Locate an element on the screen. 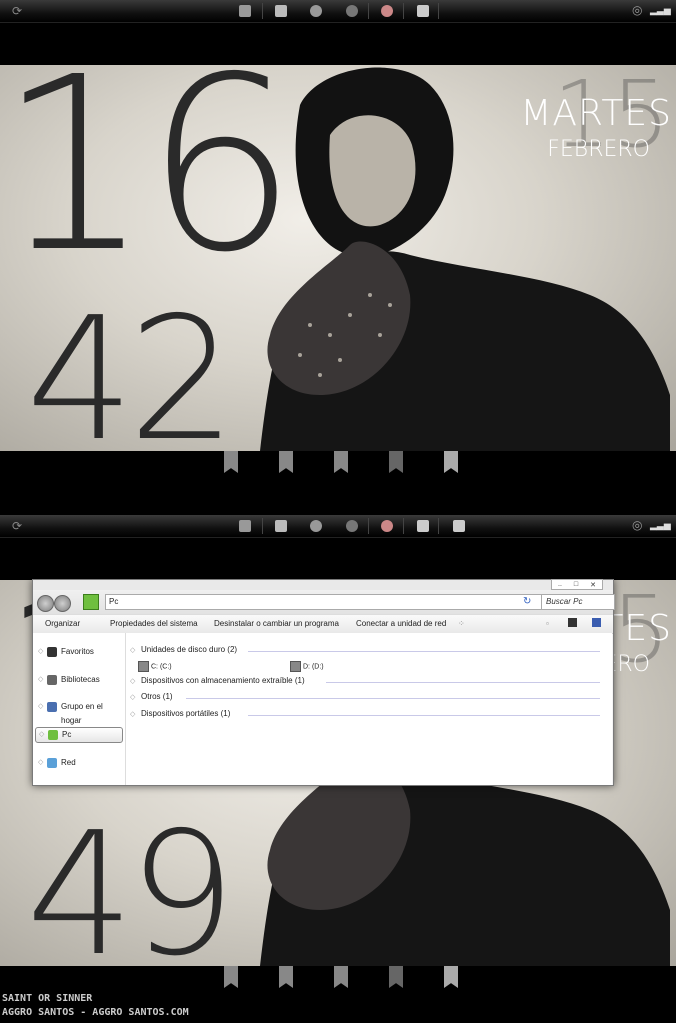 This screenshot has height=1023, width=676. bottom-taskbar: ⟳ ◎ ▂▃▅ is located at coordinates (338, 526).